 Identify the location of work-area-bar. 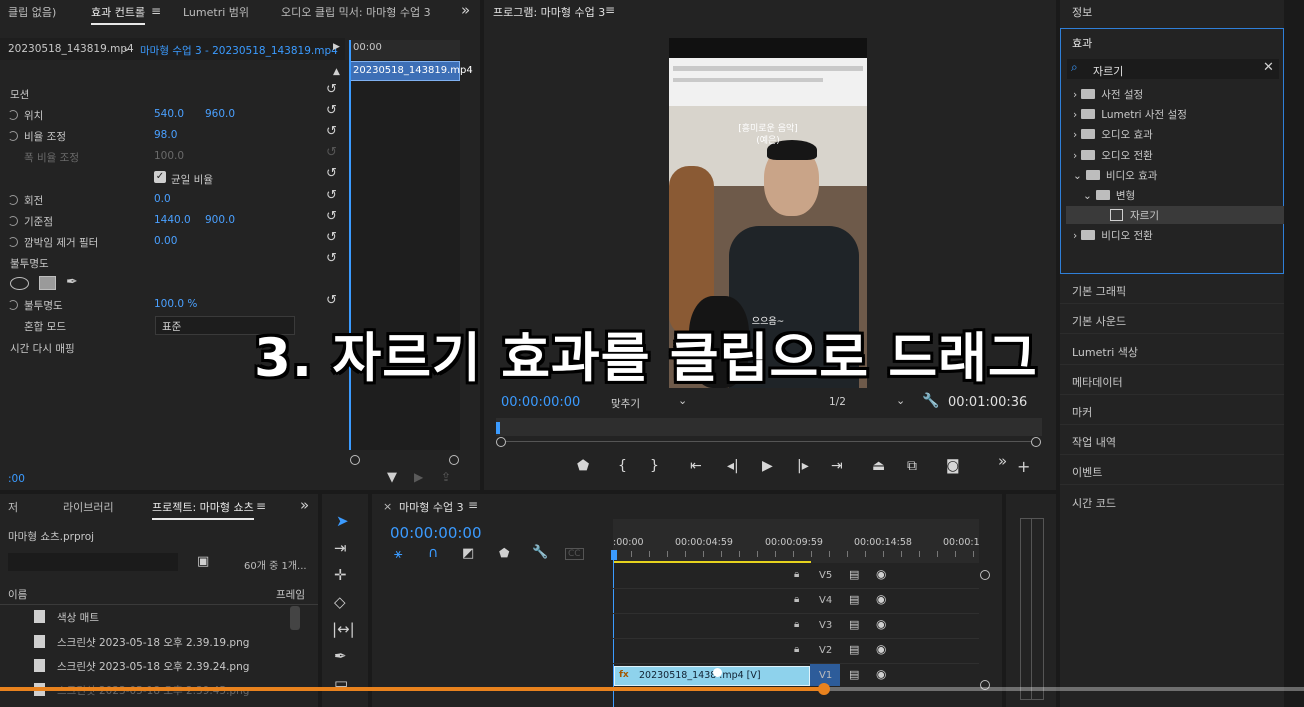
(712, 562).